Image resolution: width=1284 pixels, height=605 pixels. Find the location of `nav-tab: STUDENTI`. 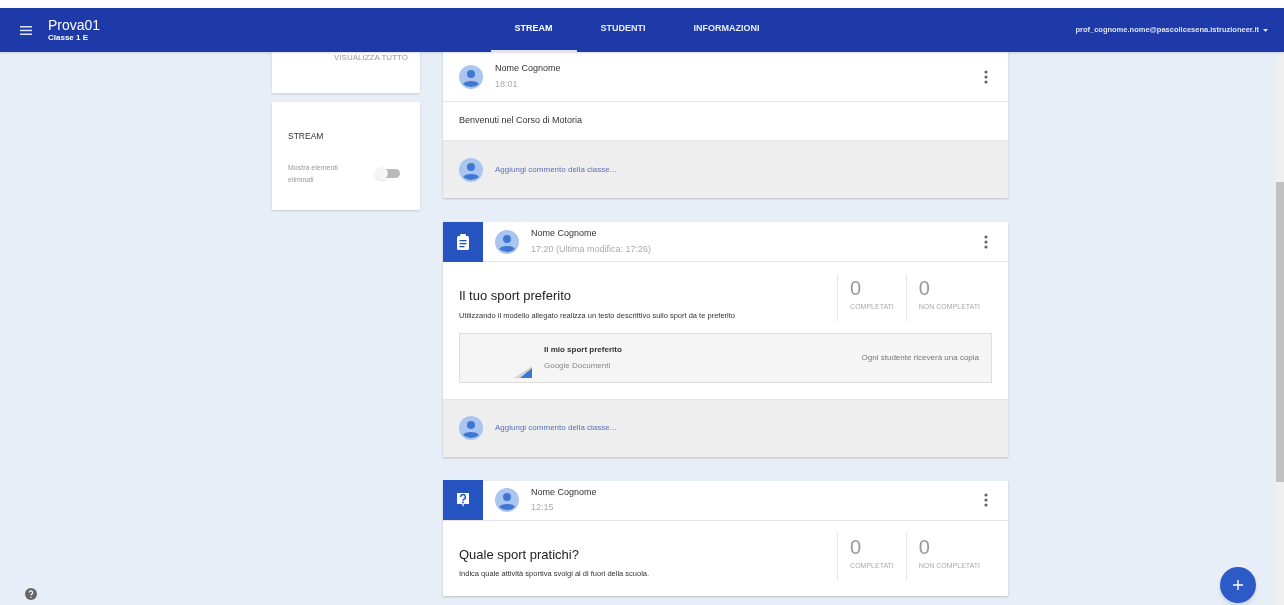

nav-tab: STUDENTI is located at coordinates (623, 30).